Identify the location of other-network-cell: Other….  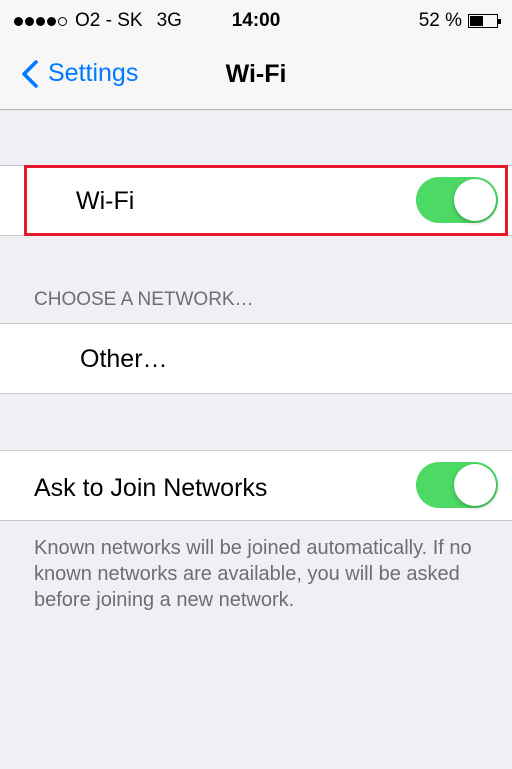
(256, 358).